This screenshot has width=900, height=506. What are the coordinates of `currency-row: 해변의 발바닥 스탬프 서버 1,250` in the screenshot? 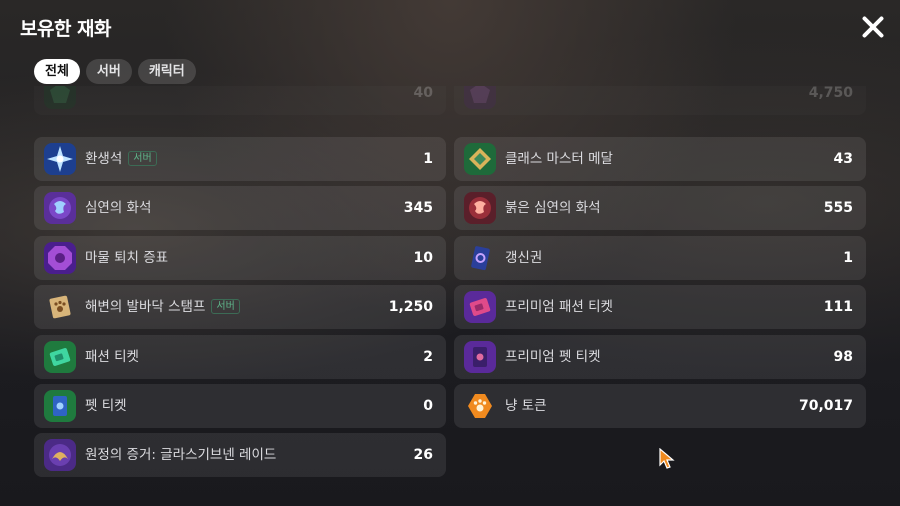 It's located at (240, 307).